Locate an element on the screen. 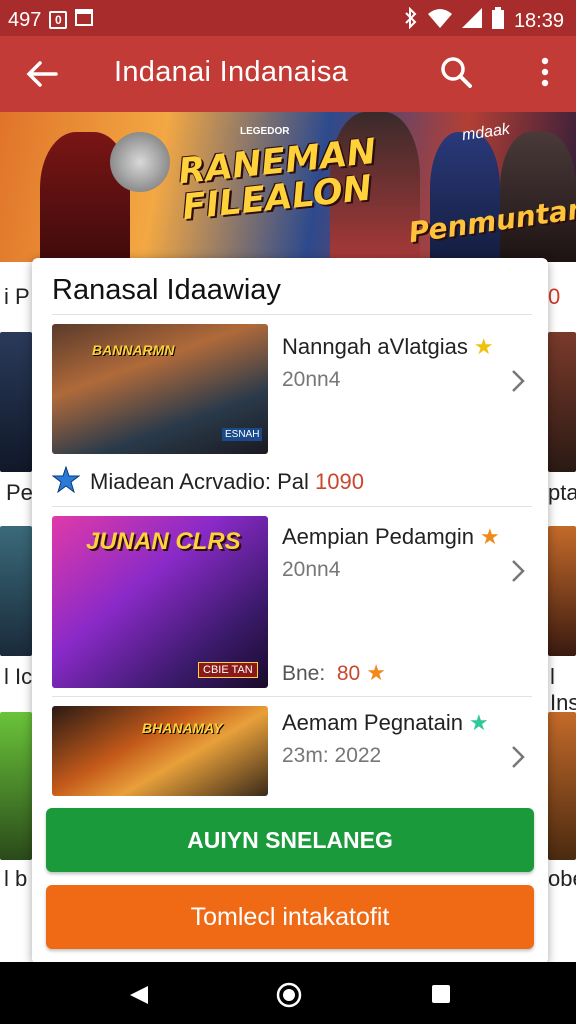  bg-row-right-label: ptar is located at coordinates (562, 492).